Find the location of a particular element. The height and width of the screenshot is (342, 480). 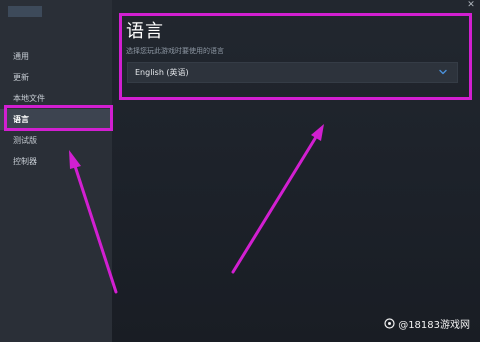

language-select: English (英语) is located at coordinates (292, 72).